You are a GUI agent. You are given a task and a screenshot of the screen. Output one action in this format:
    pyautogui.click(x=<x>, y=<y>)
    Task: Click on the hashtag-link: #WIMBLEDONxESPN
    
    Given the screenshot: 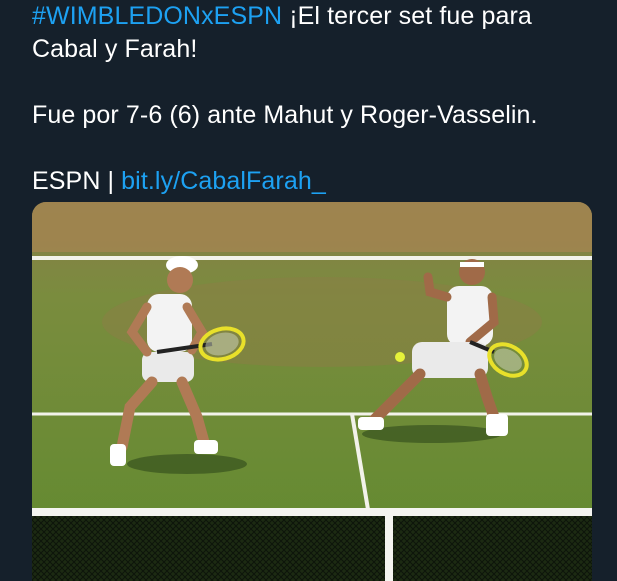 What is the action you would take?
    pyautogui.click(x=157, y=16)
    